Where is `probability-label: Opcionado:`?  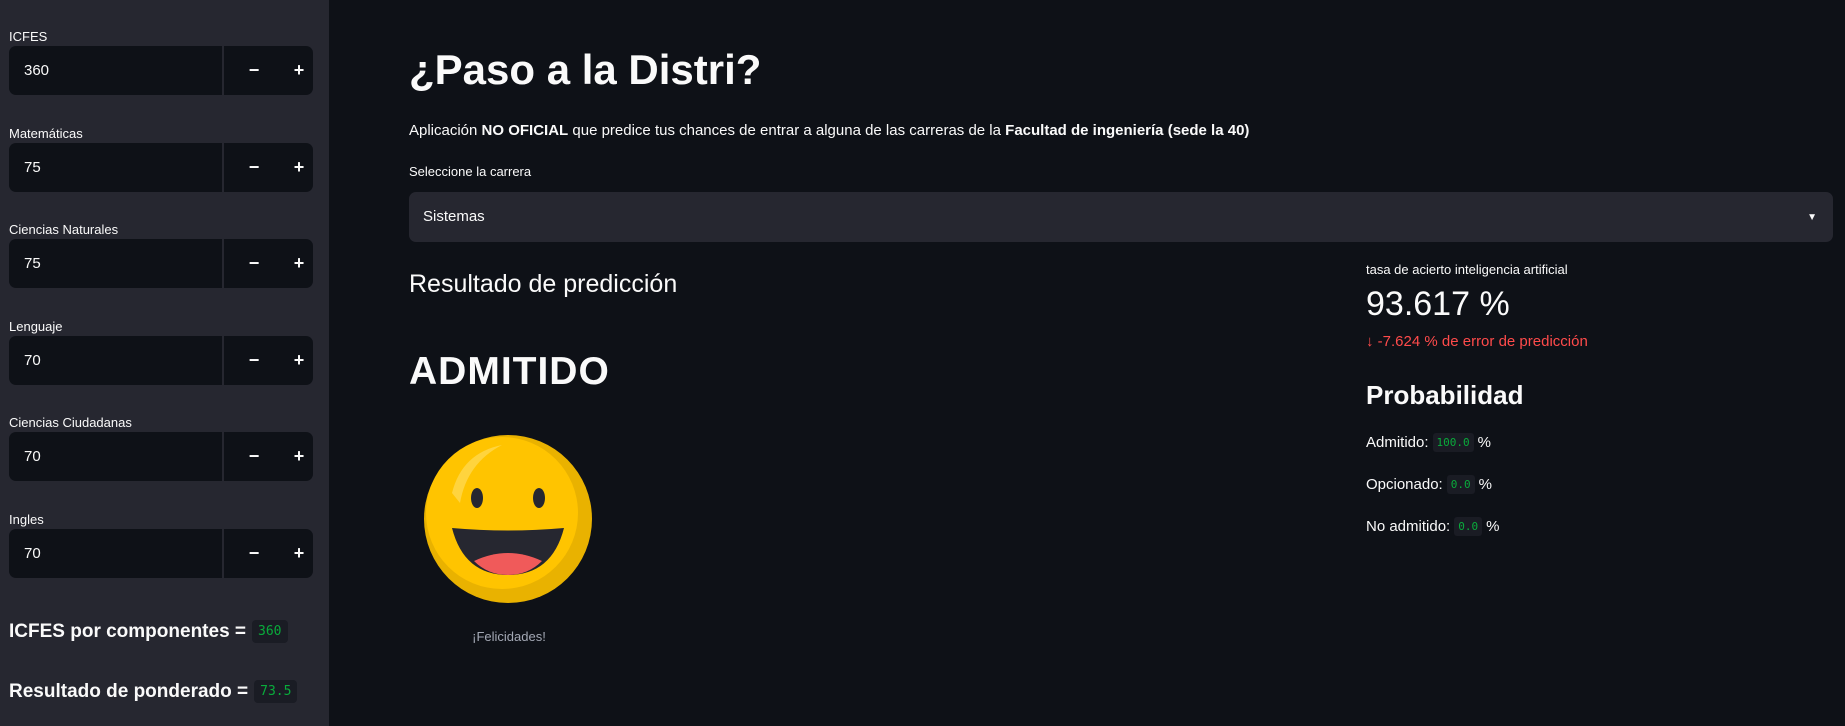
probability-label: Opcionado: is located at coordinates (1404, 484).